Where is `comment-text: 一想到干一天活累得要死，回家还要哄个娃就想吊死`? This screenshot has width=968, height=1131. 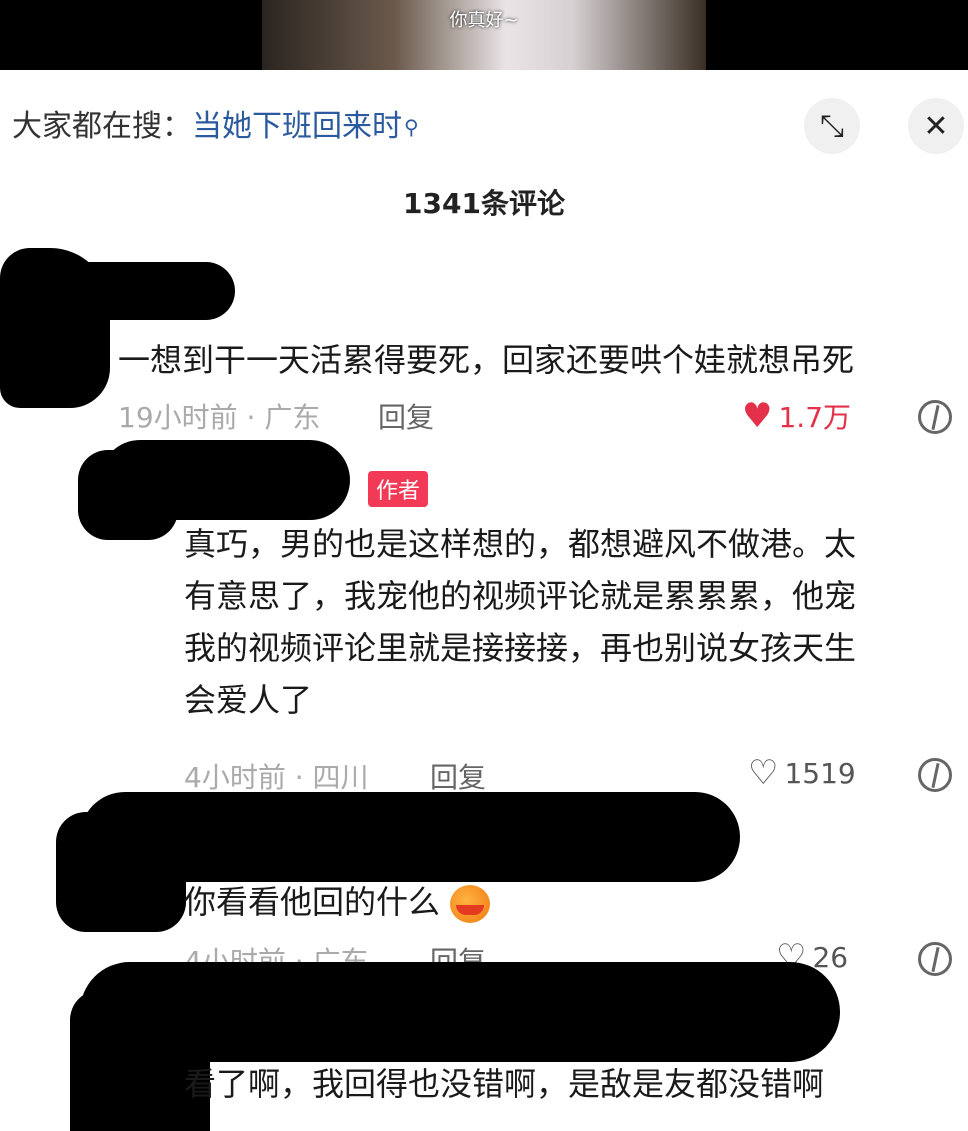
comment-text: 一想到干一天活累得要死，回家还要哄个娃就想吊死 is located at coordinates (486, 360).